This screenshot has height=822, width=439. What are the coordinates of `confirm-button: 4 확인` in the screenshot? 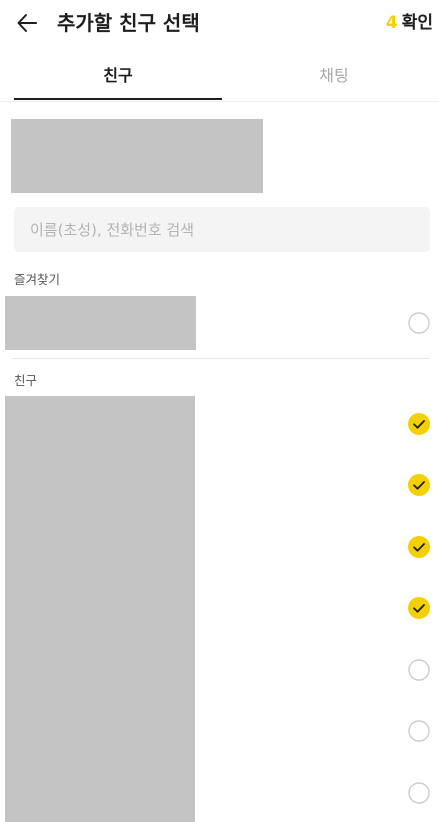 It's located at (409, 23).